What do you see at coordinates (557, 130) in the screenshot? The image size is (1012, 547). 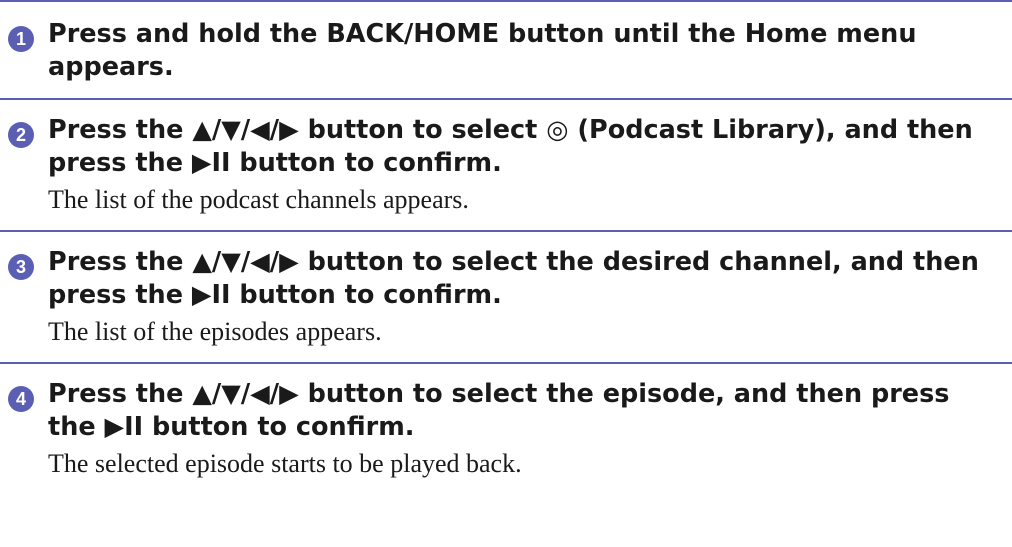 I see `podcast-library-icon: ◎` at bounding box center [557, 130].